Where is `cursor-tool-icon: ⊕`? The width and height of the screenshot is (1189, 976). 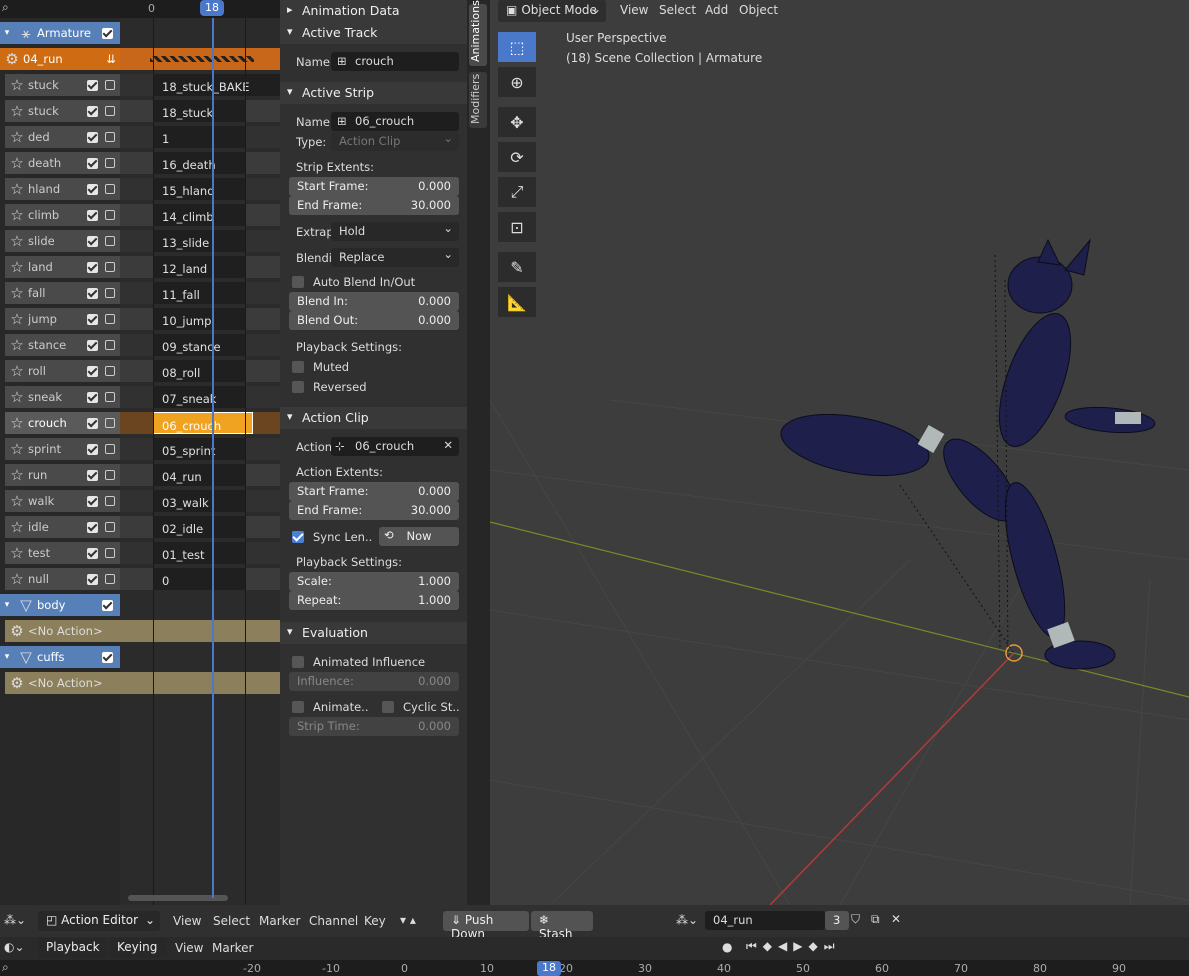 cursor-tool-icon: ⊕ is located at coordinates (517, 82).